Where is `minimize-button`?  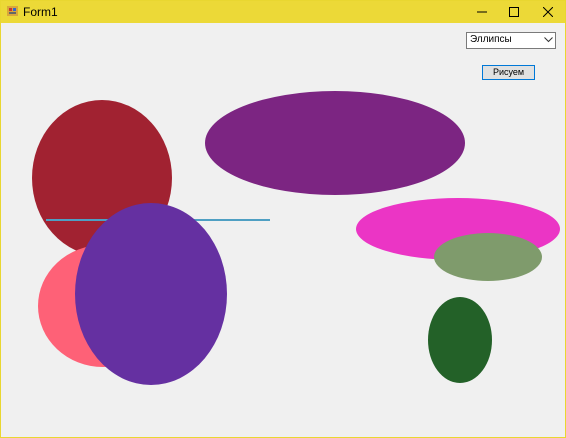
minimize-button is located at coordinates (482, 12).